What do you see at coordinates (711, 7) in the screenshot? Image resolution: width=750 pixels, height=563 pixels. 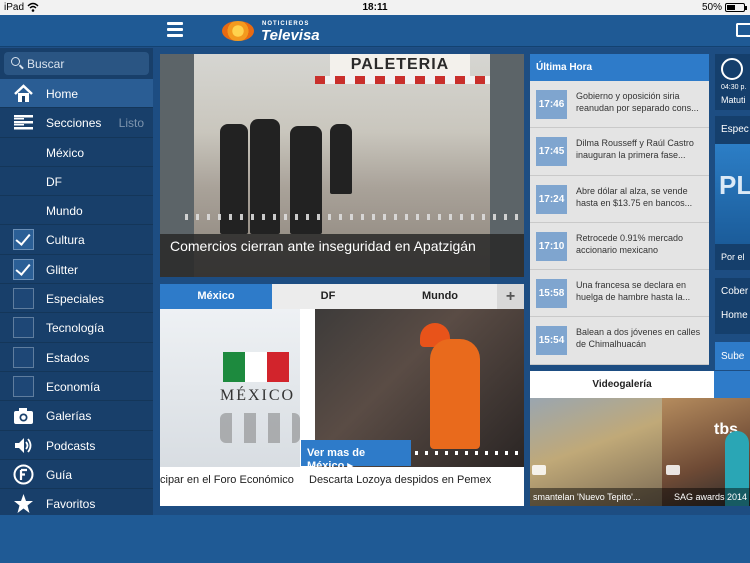 I see `battery-percent: 50%` at bounding box center [711, 7].